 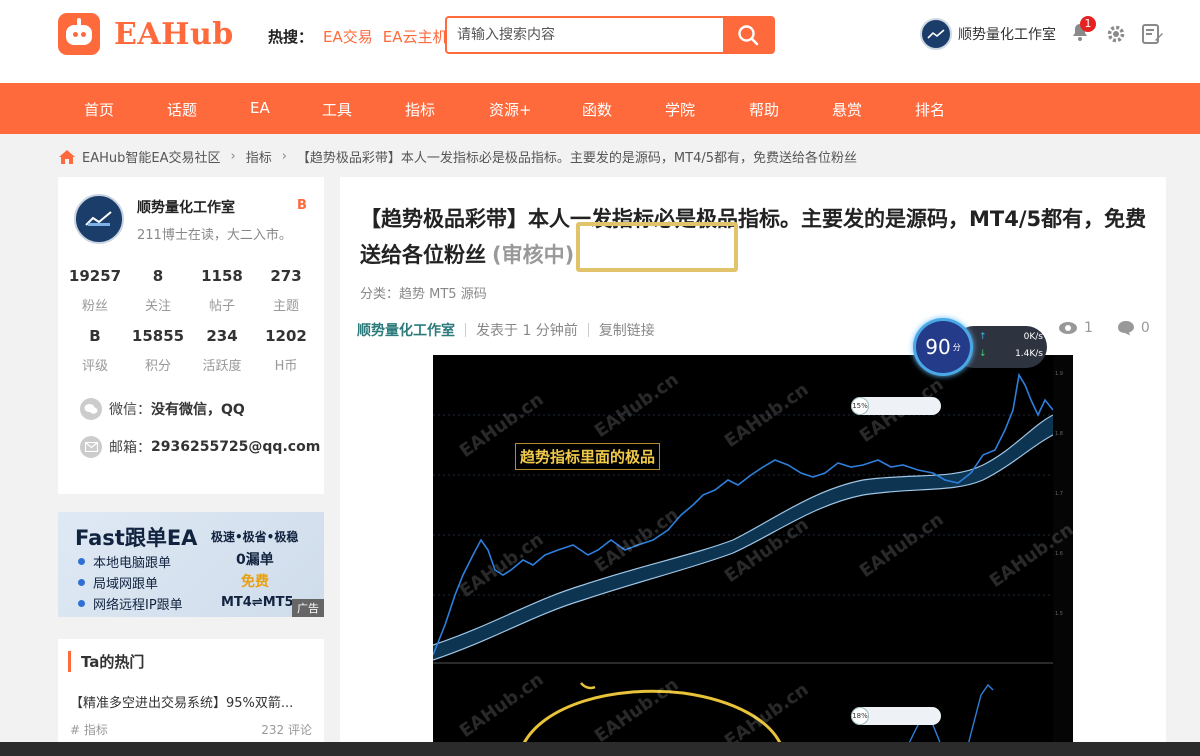 I want to click on speed-score-dial: 90 分, so click(x=943, y=347).